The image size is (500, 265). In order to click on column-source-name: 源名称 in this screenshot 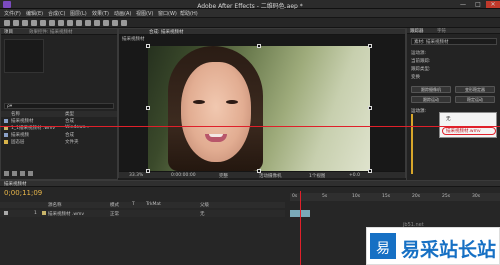, I will do `click(55, 205)`.